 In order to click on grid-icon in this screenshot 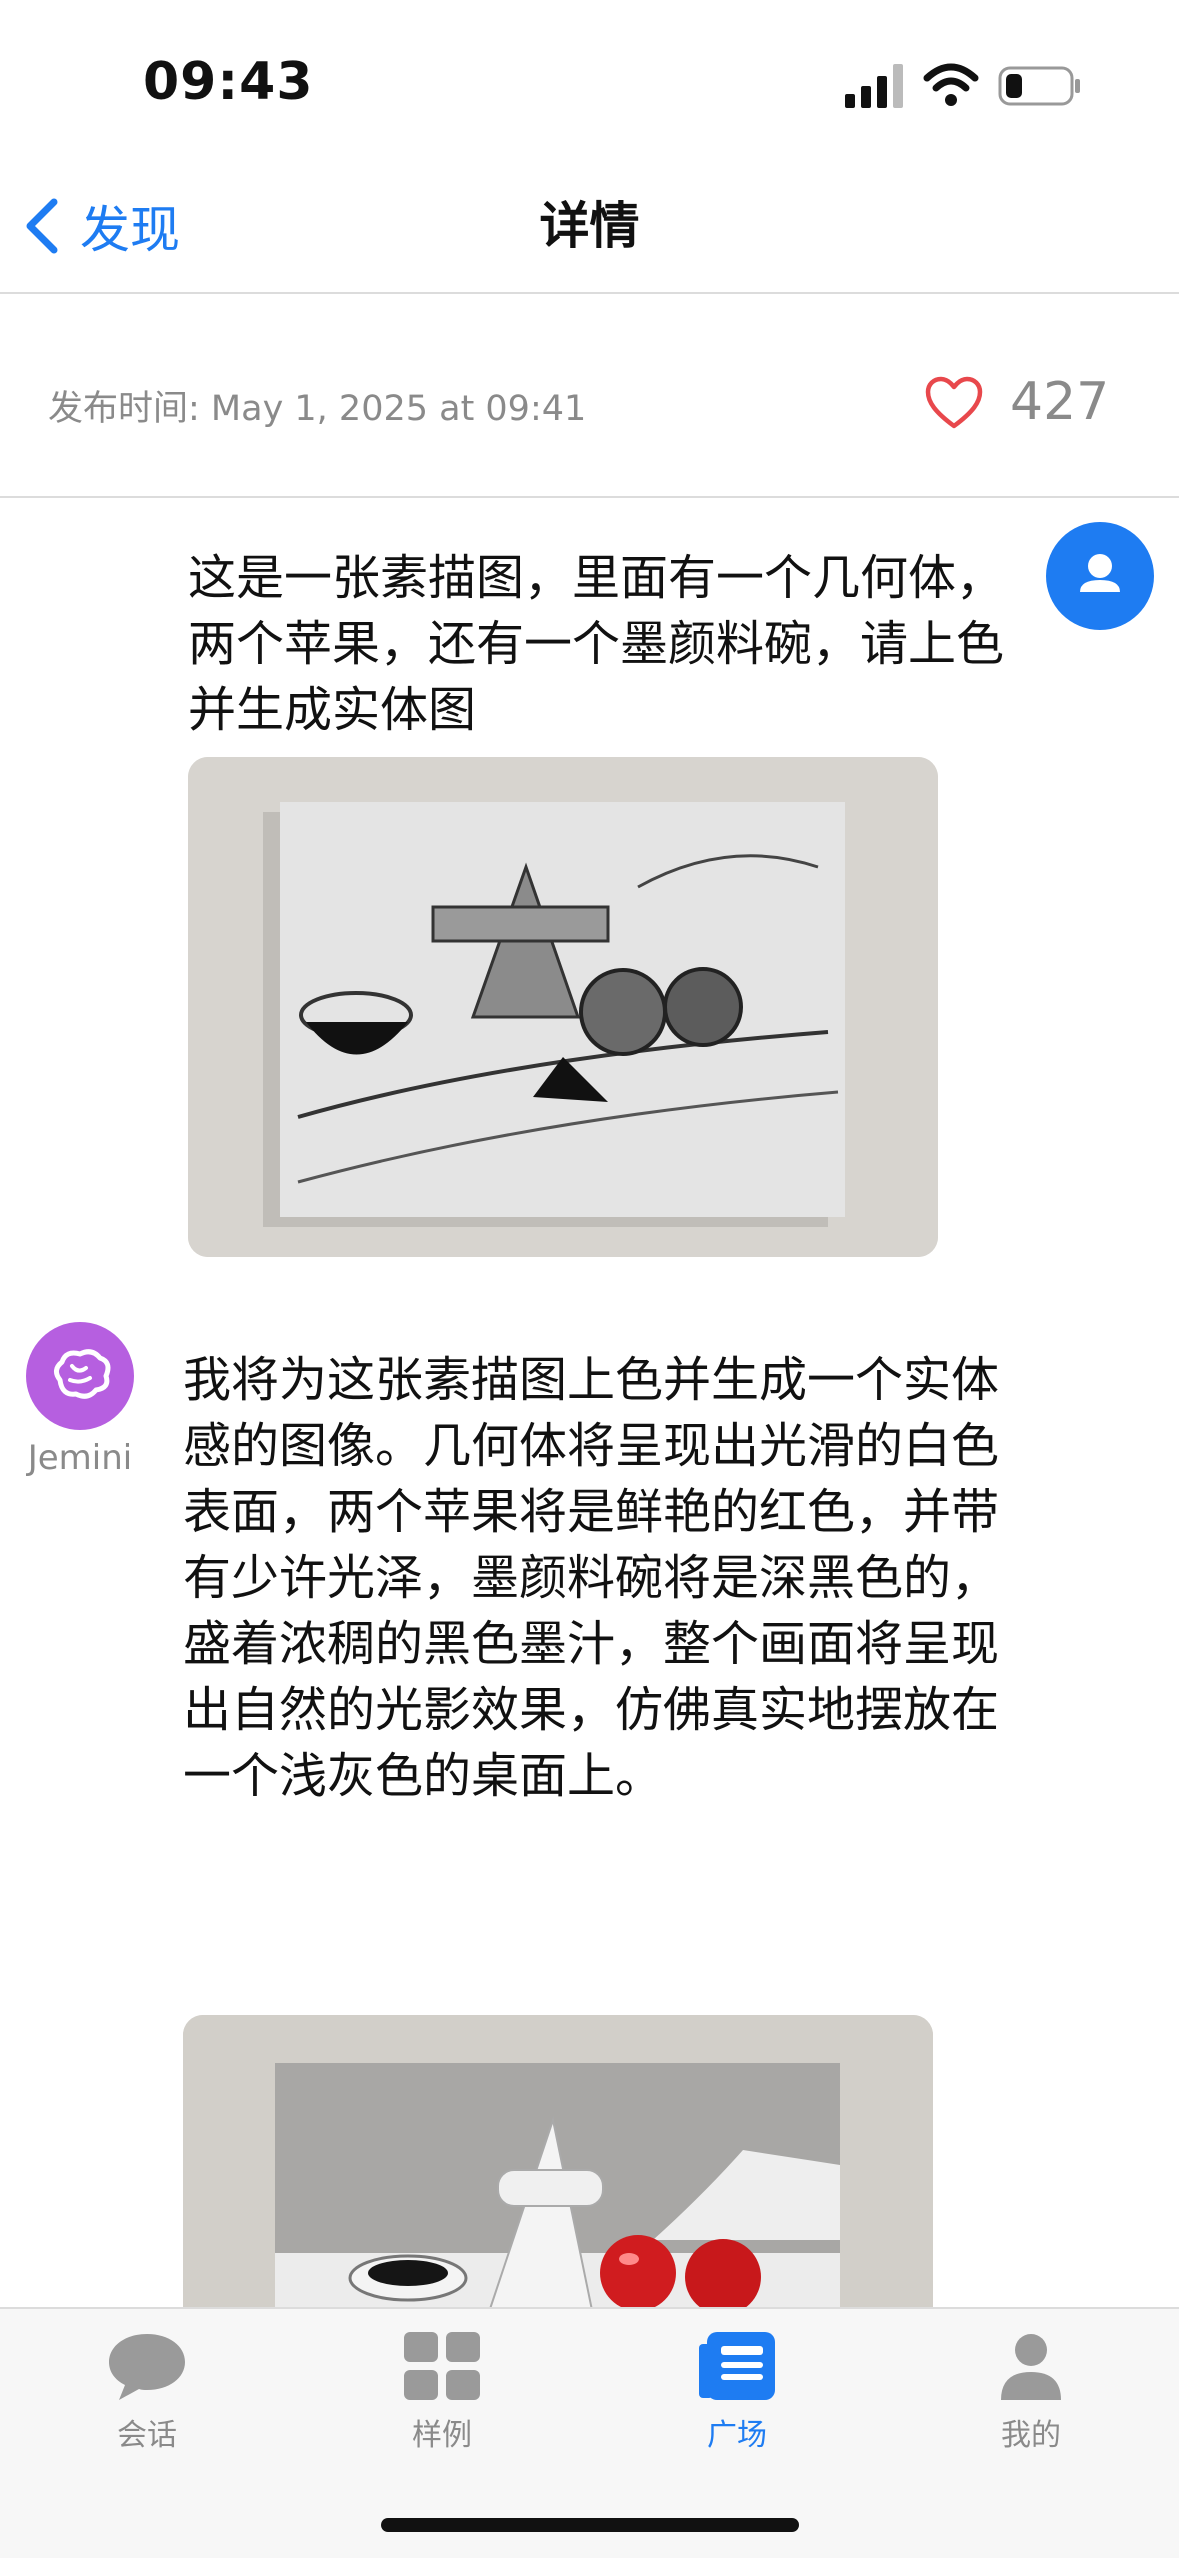, I will do `click(442, 2366)`.